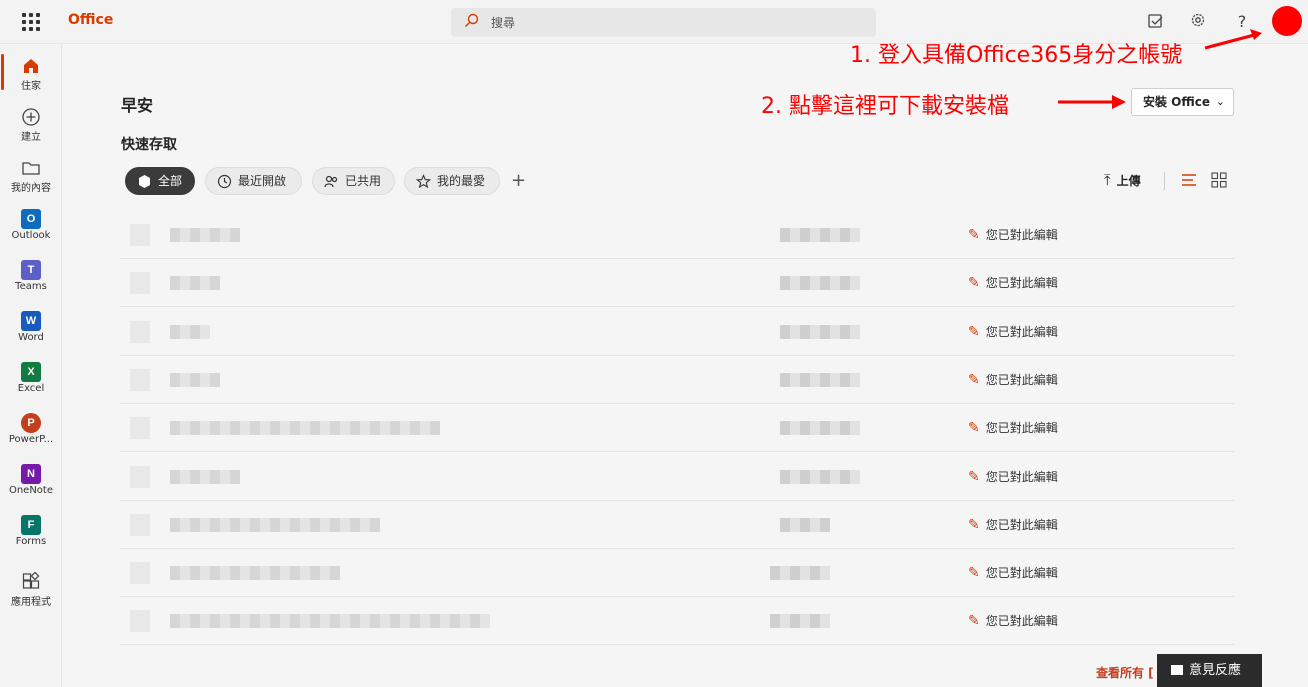 The image size is (1308, 687). I want to click on upload-label: 上傳, so click(1128, 181).